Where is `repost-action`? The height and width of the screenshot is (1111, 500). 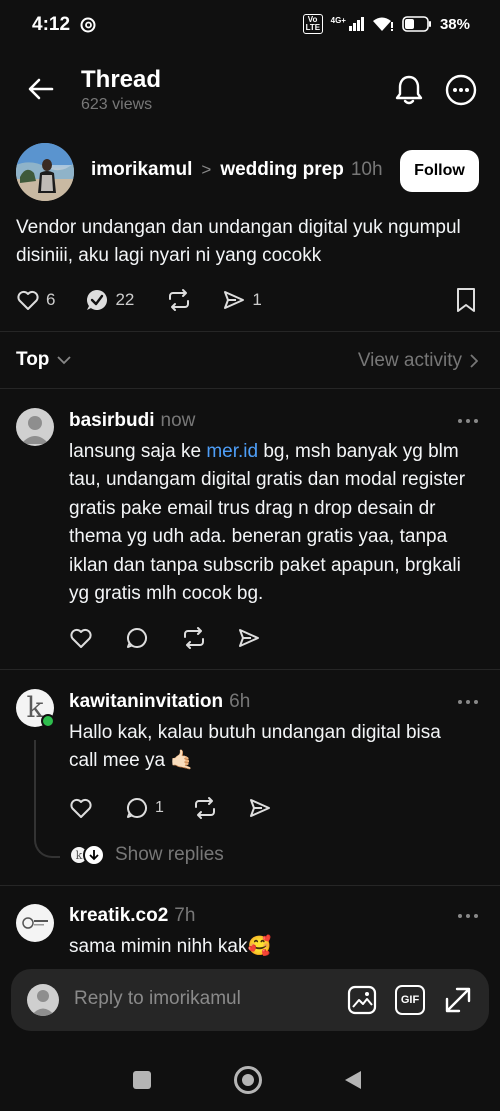 repost-action is located at coordinates (179, 300).